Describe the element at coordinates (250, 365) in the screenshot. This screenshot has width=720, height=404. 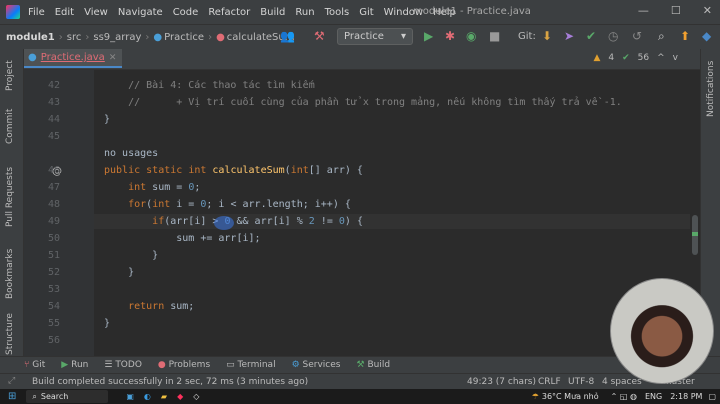
I see `tool-terminal-button: ▭ Terminal` at that location.